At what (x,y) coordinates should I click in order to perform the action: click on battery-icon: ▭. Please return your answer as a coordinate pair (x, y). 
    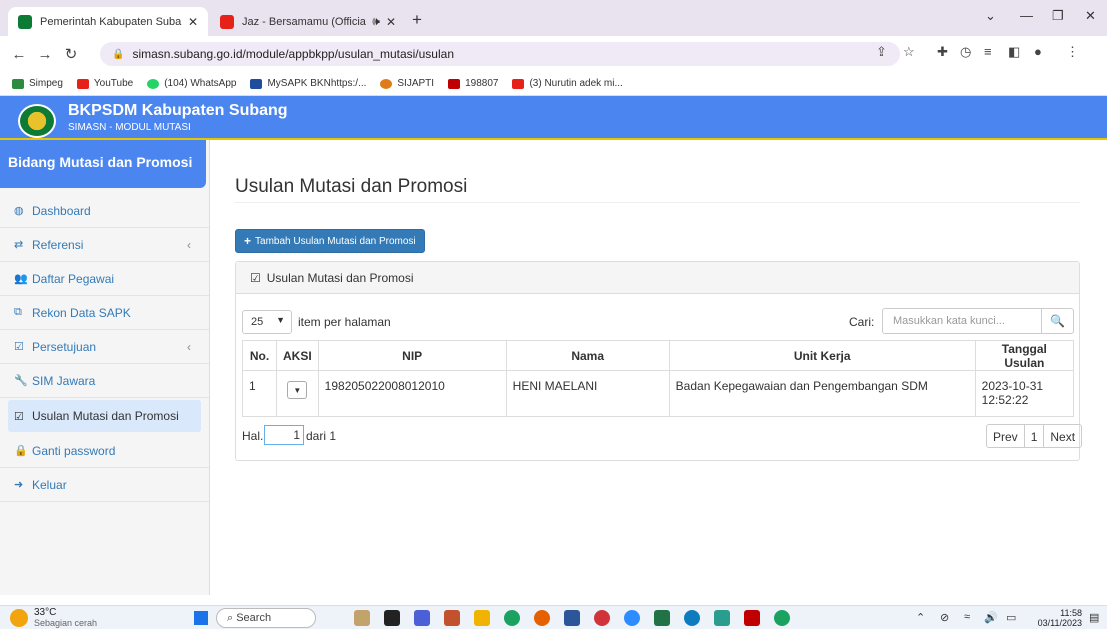
    Looking at the image, I should click on (1011, 617).